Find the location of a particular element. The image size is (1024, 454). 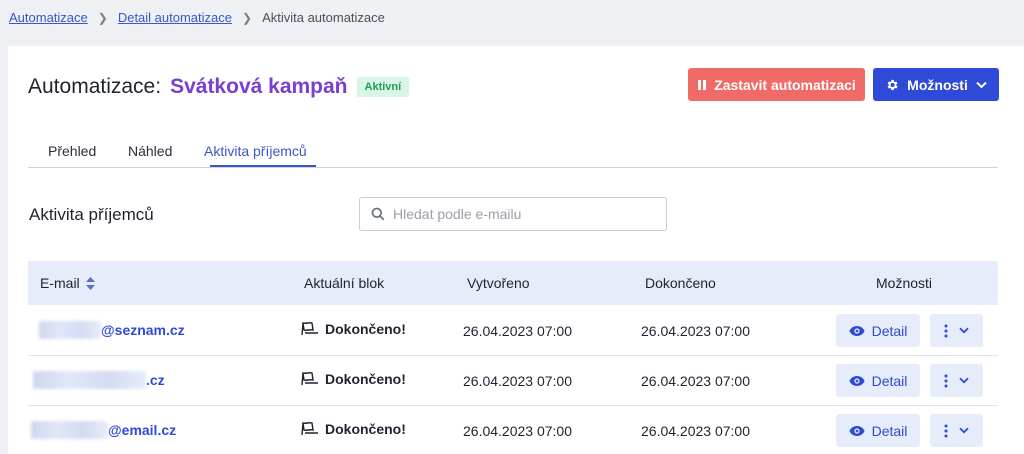

column-header-completed: Dokončeno is located at coordinates (680, 283).